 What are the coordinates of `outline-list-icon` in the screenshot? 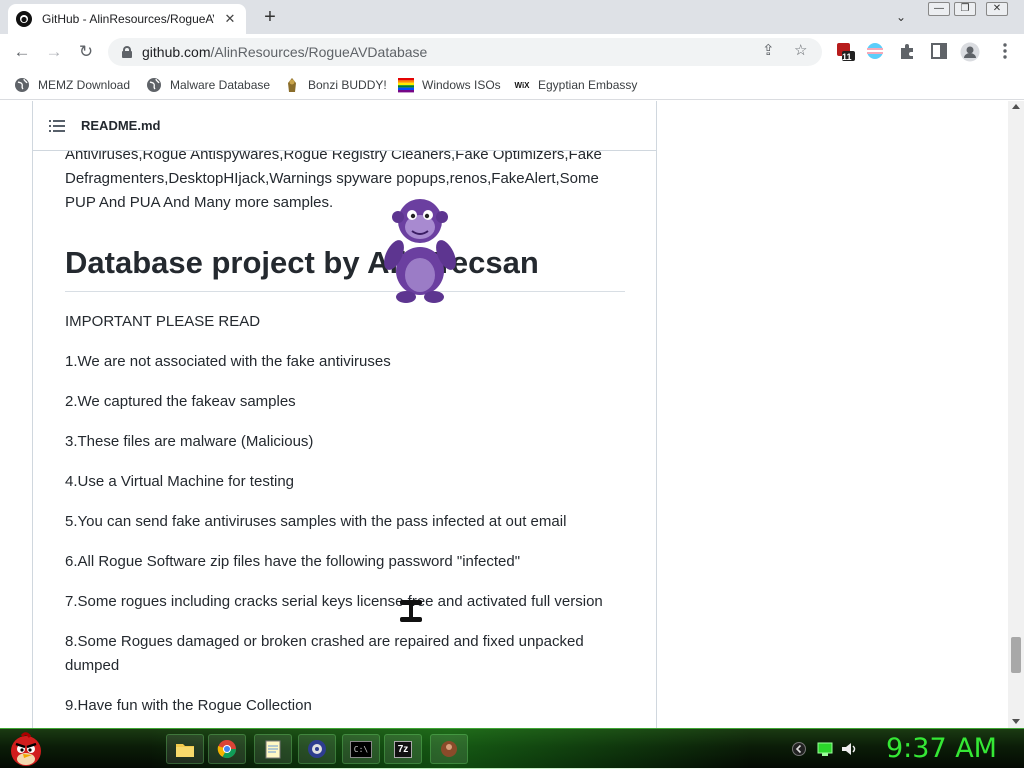 It's located at (57, 125).